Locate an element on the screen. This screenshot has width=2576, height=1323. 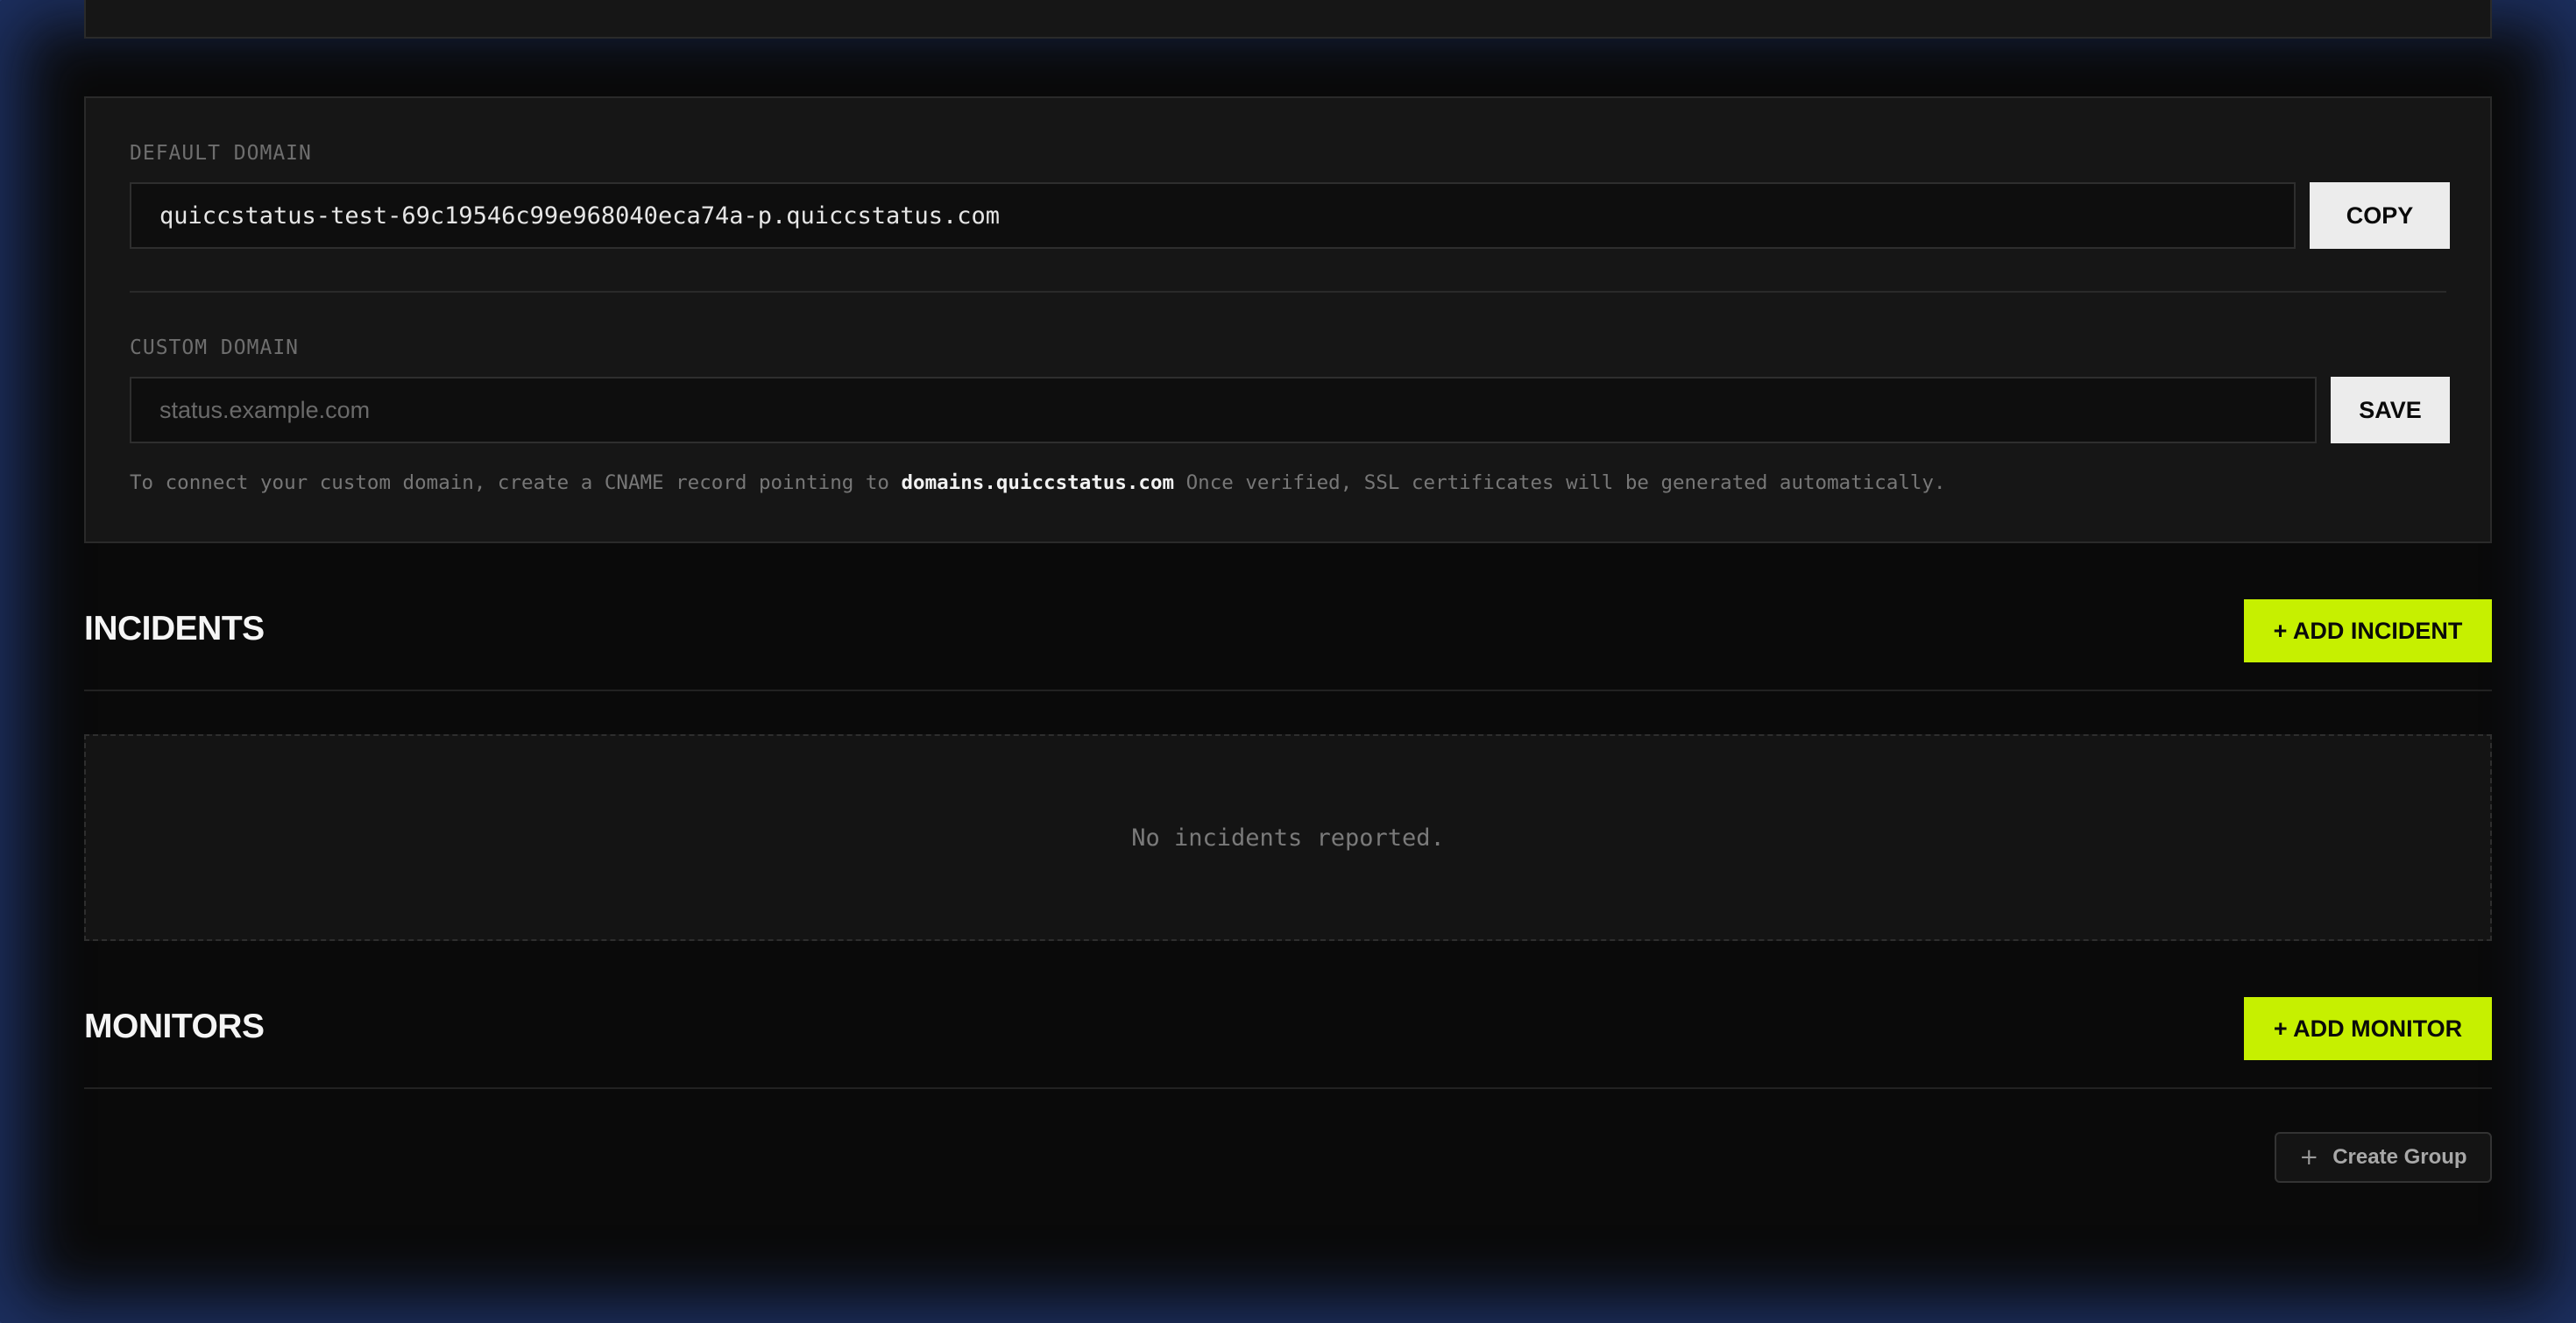
custom-domain-label: CUSTOM DOMAIN is located at coordinates (215, 347).